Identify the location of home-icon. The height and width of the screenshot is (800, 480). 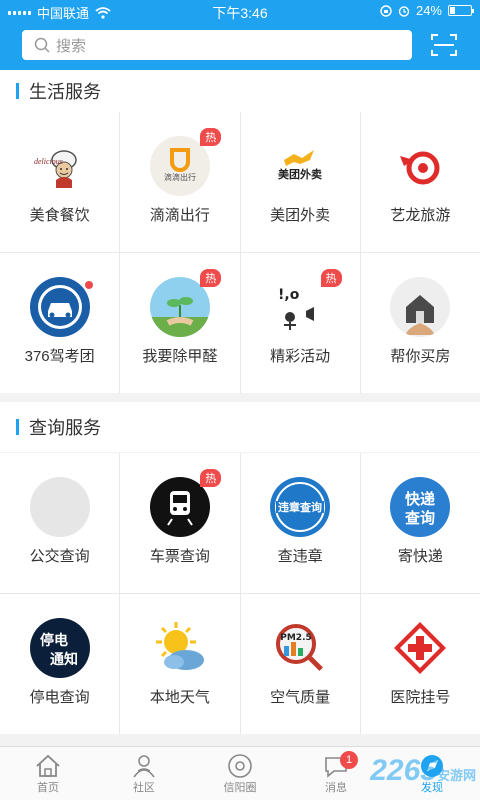
(48, 765).